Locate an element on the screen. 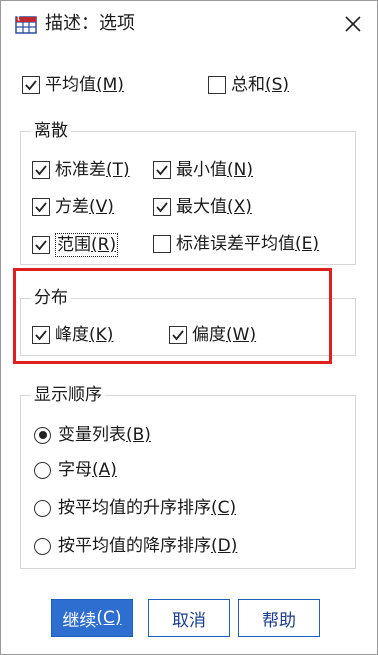 This screenshot has height=655, width=378. order-ascending-mean-radio: 按平均值的升序排序 (C) is located at coordinates (135, 508).